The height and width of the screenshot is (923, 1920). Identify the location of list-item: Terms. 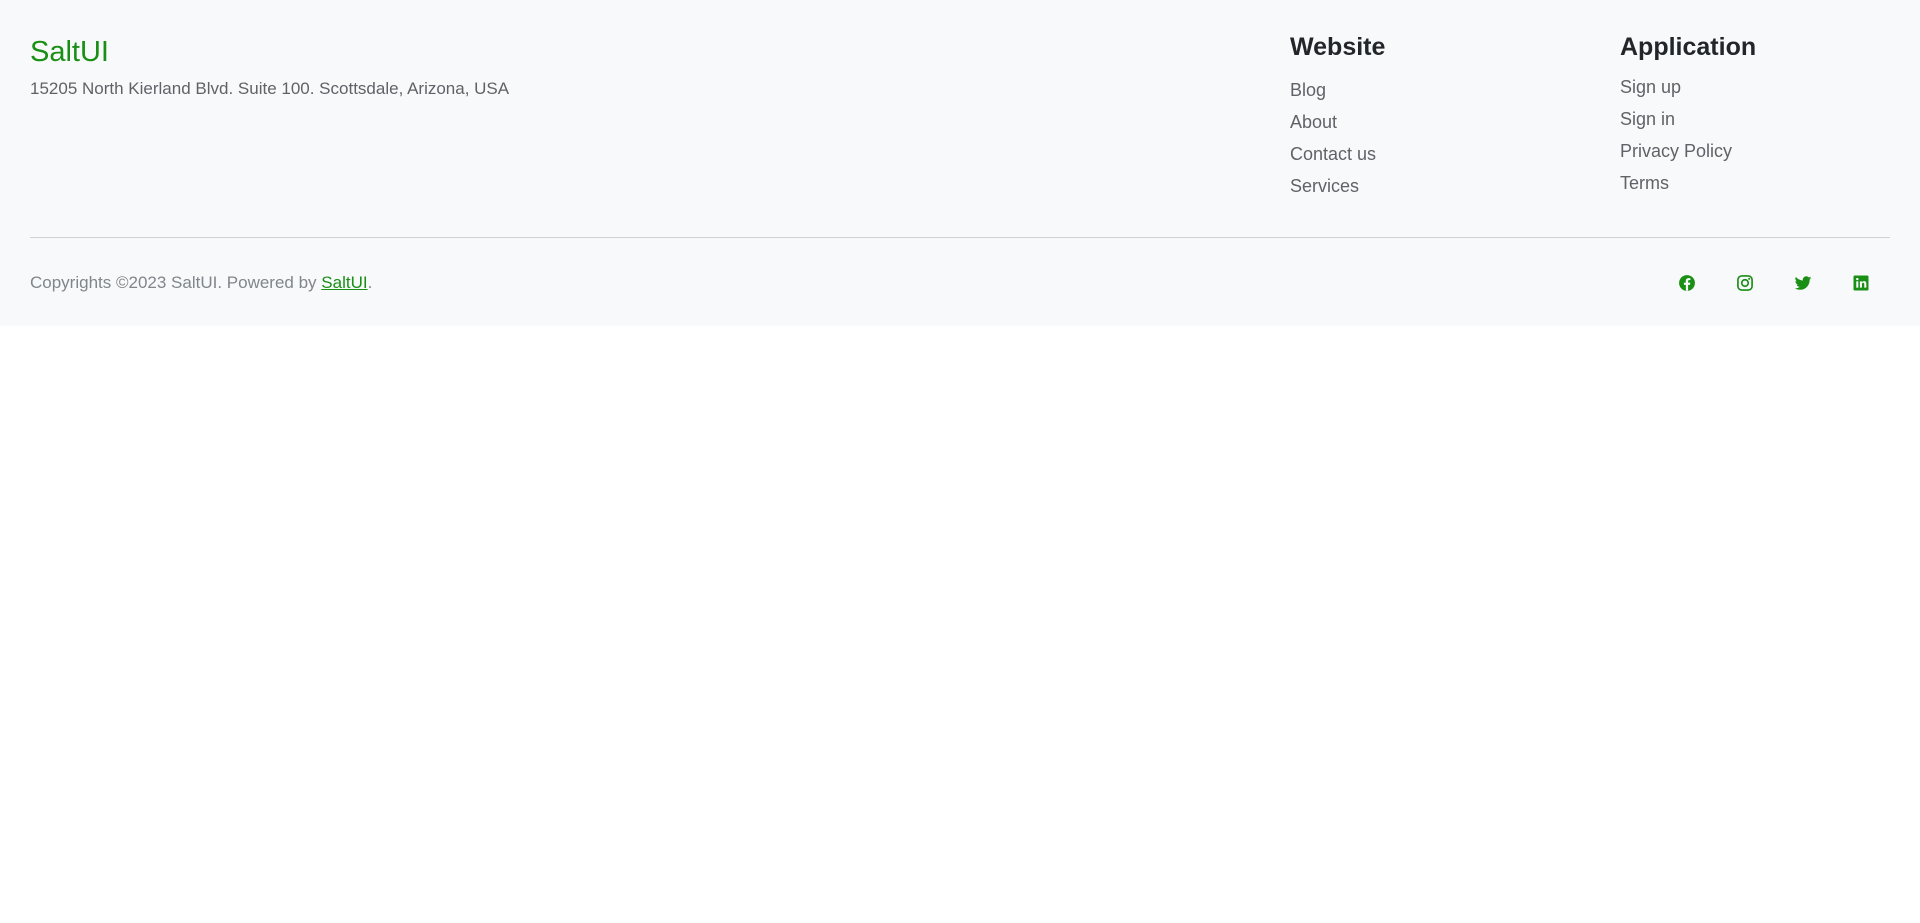
(1688, 188).